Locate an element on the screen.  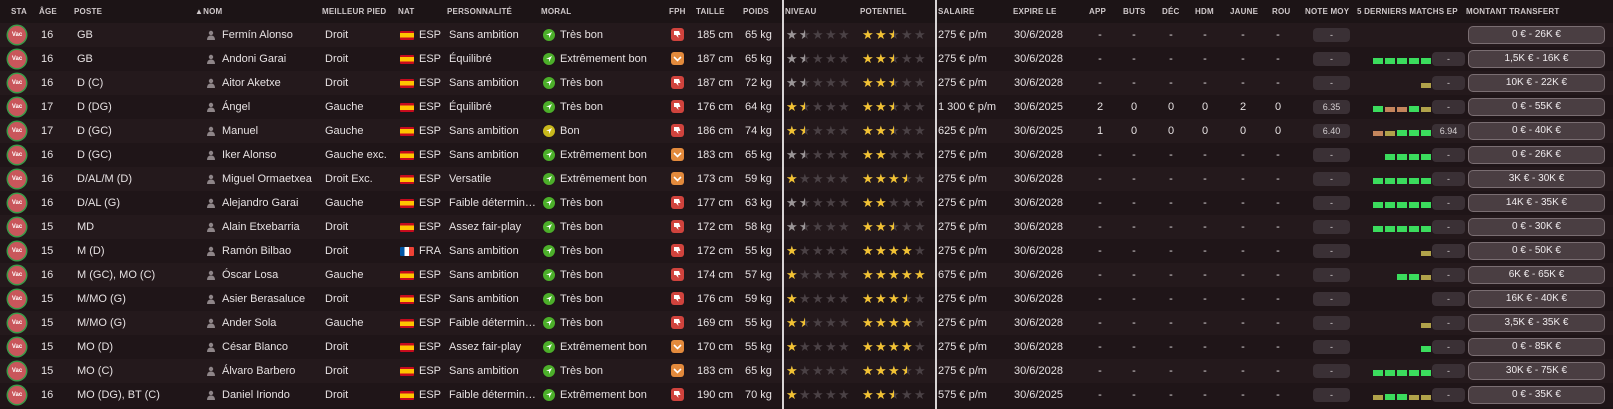
transfer-value-button: 30K € - 75K € is located at coordinates (1536, 371).